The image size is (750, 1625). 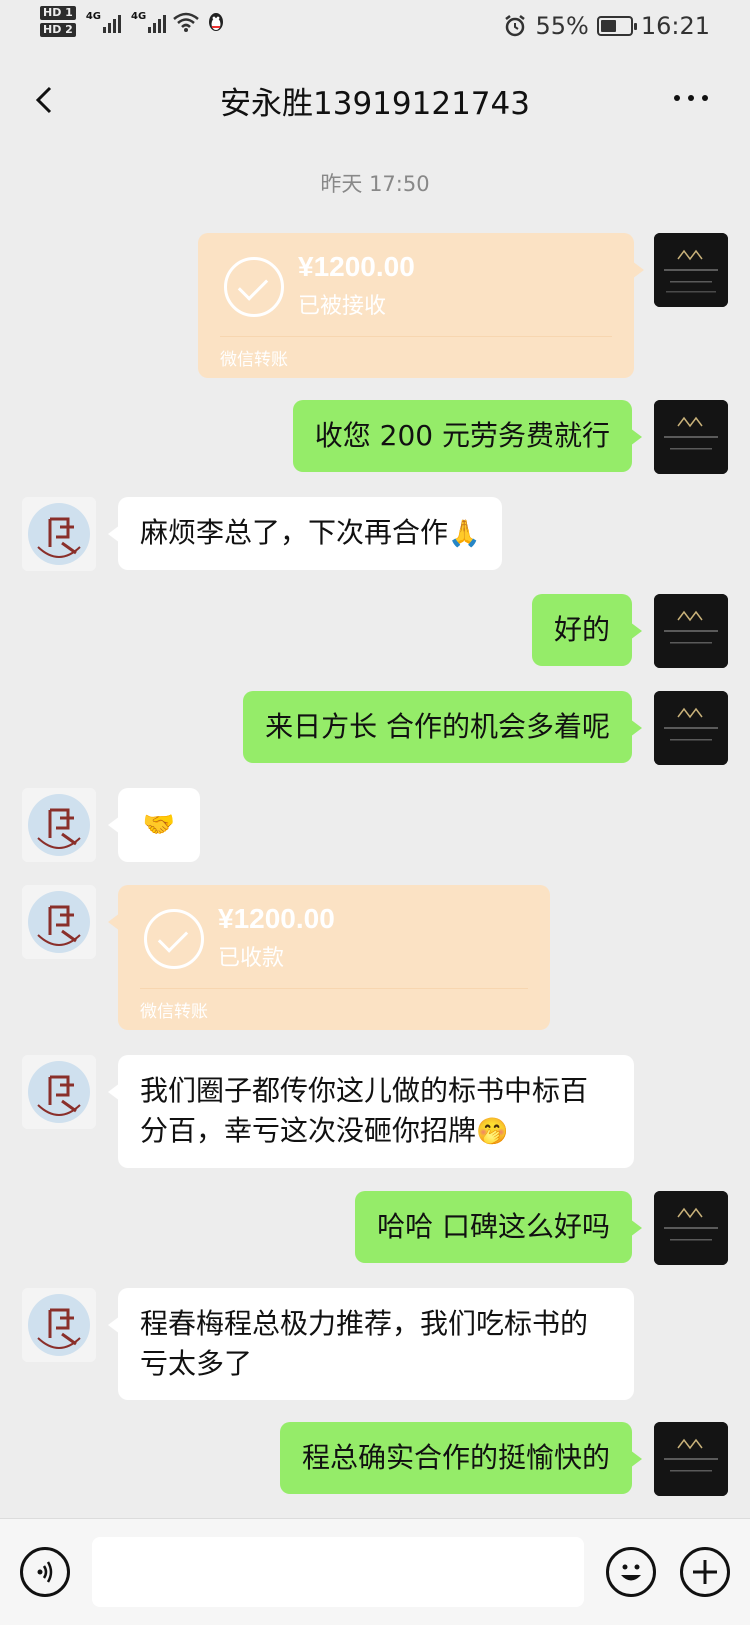 I want to click on transfer-status: 已收款, so click(x=251, y=958).